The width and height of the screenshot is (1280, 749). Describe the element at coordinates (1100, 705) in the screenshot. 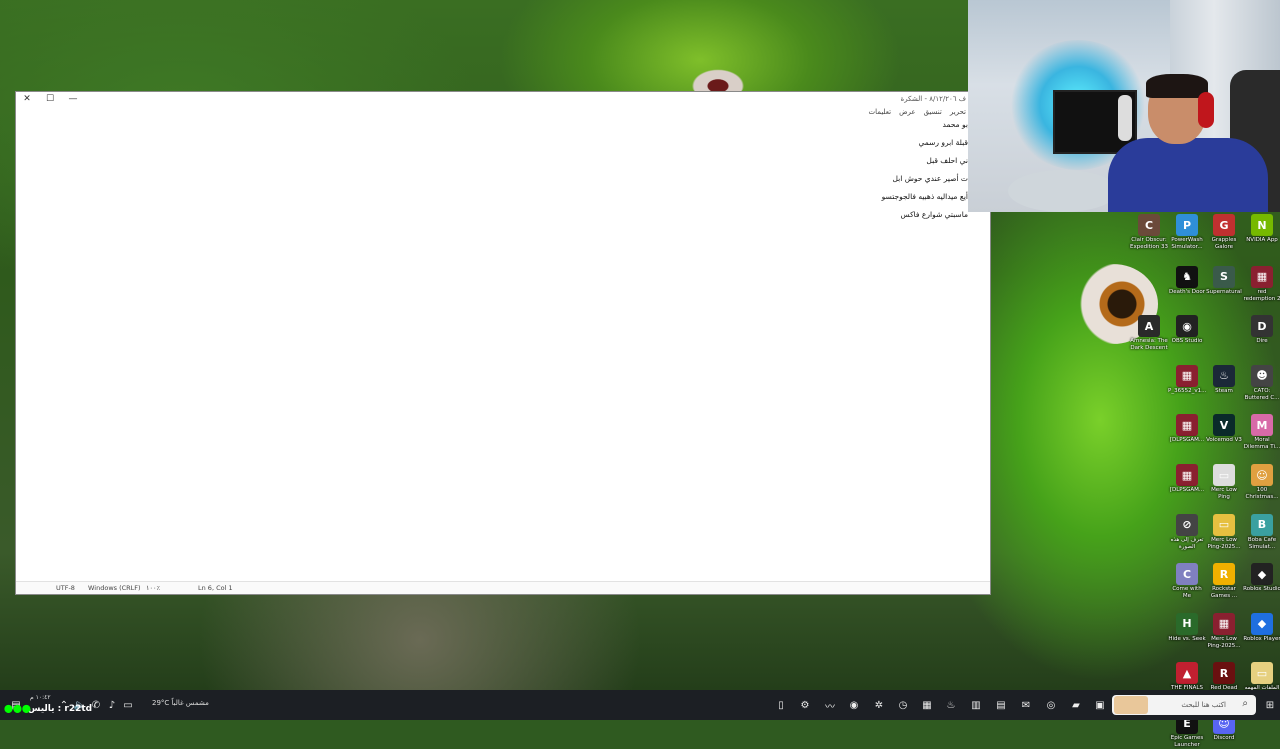

I see `task-view-icon: ▣` at that location.